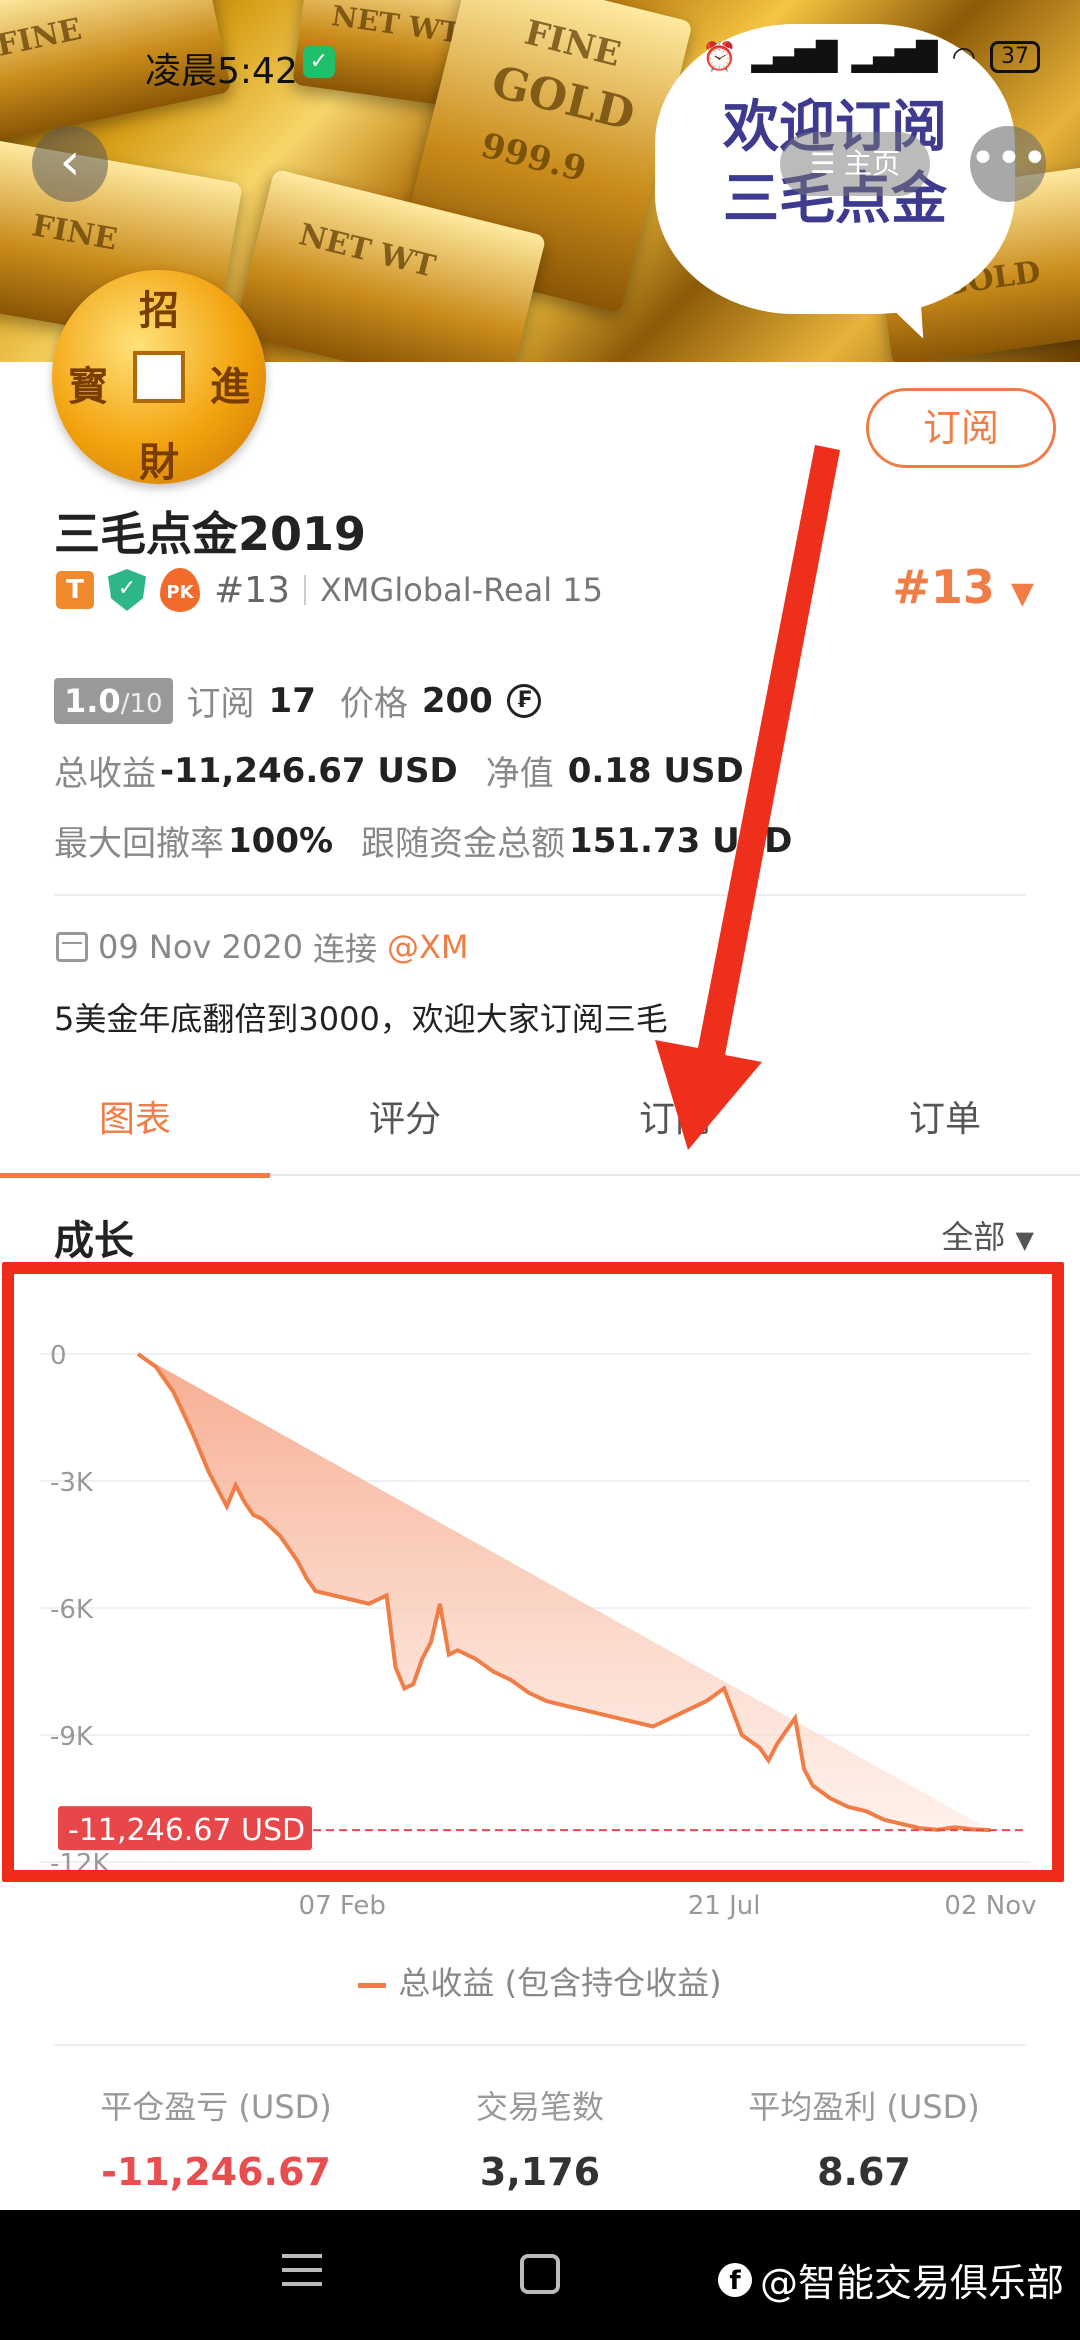 The image size is (1080, 2340). What do you see at coordinates (105, 774) in the screenshot?
I see `total-profit-label: 总收益` at bounding box center [105, 774].